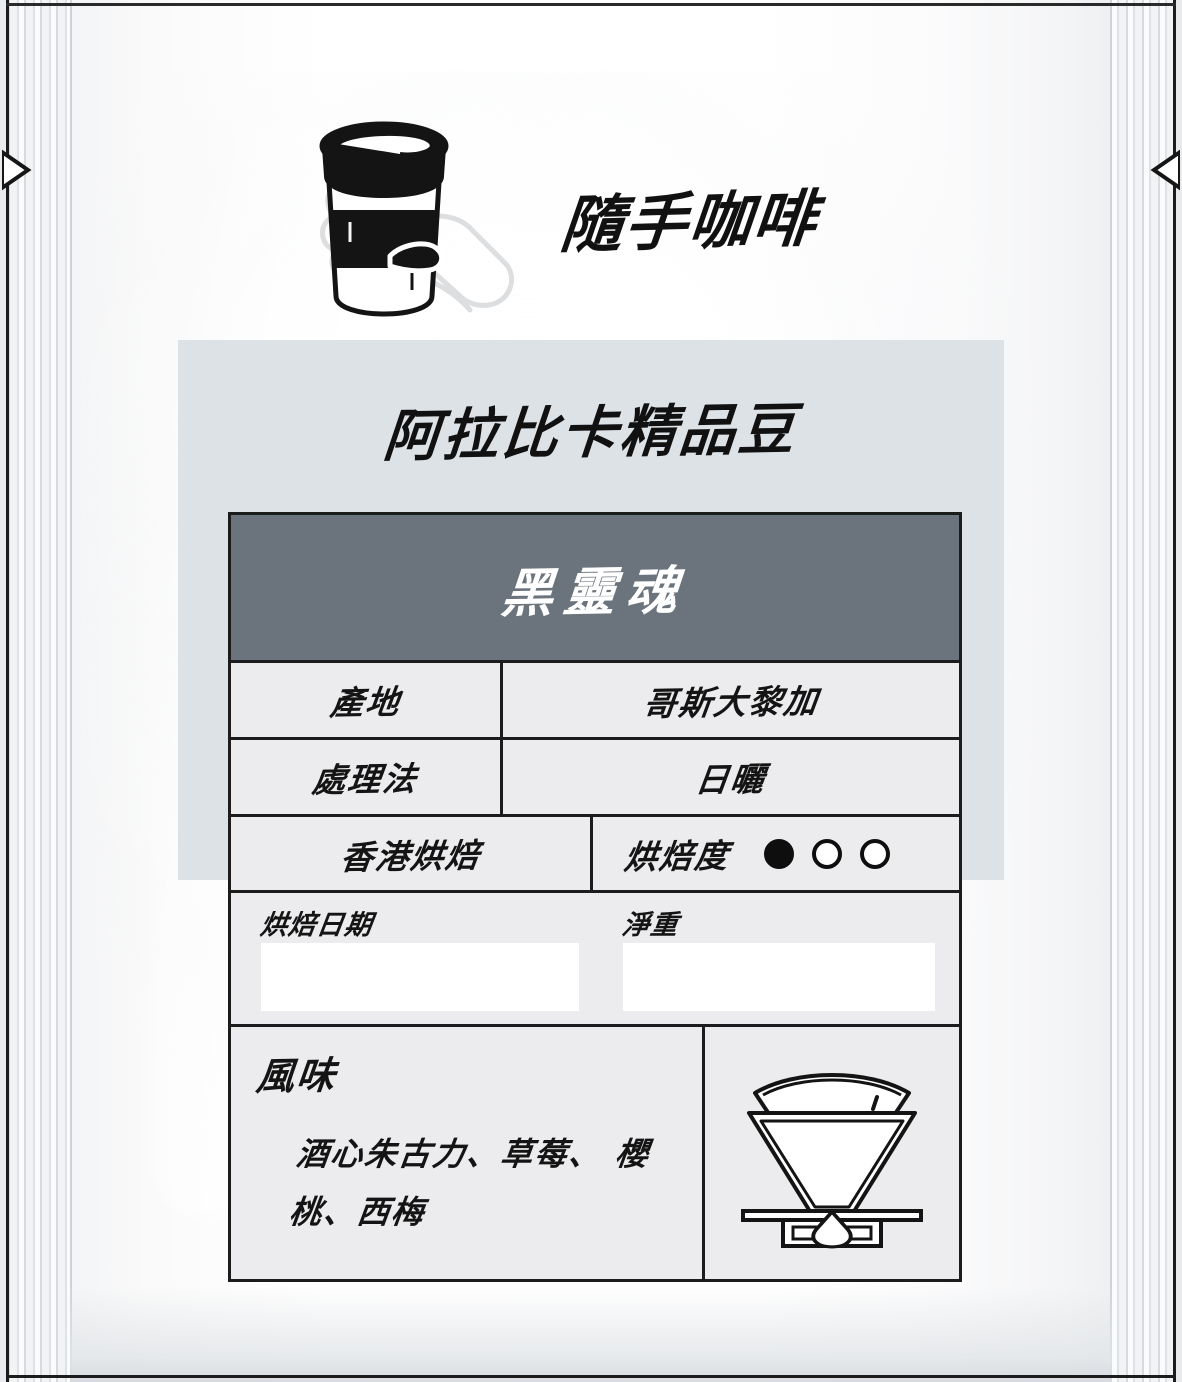 The image size is (1182, 1382). Describe the element at coordinates (591, 4) in the screenshot. I see `pouch-top-edge` at that location.